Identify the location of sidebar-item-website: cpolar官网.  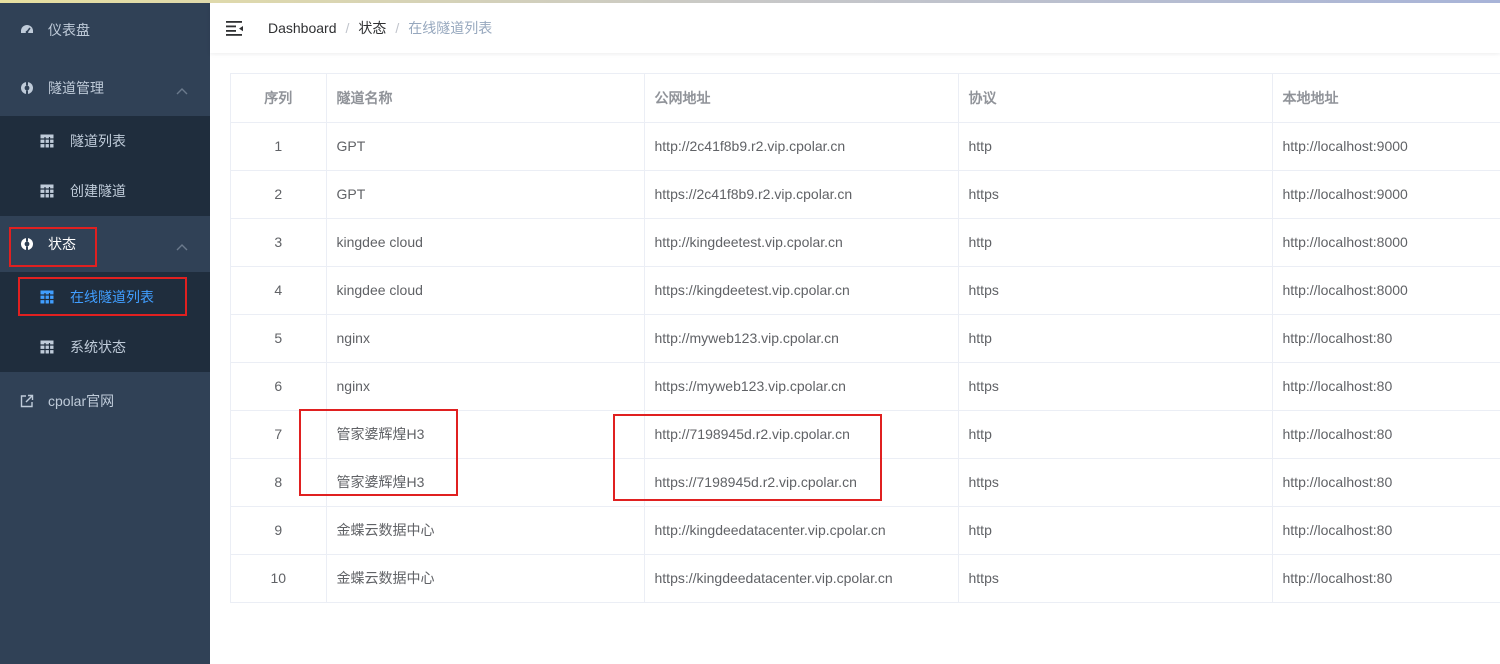
(105, 401).